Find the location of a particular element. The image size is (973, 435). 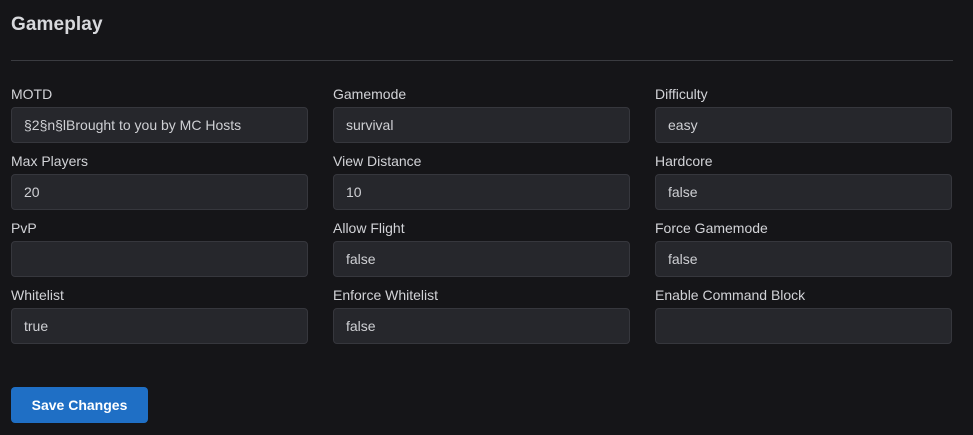

pvp-field-group: PvP is located at coordinates (159, 248).